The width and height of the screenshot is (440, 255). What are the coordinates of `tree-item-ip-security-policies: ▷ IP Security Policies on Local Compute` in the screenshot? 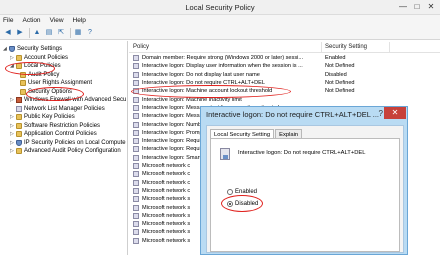 It's located at (68, 143).